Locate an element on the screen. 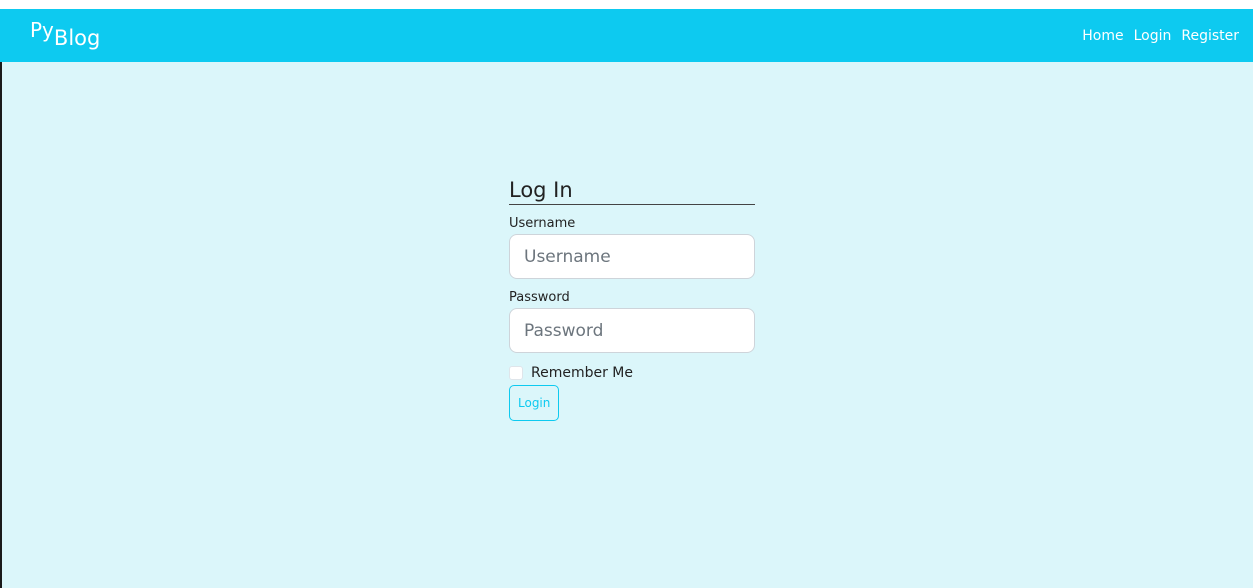  nav-link-login: Login is located at coordinates (1153, 36).